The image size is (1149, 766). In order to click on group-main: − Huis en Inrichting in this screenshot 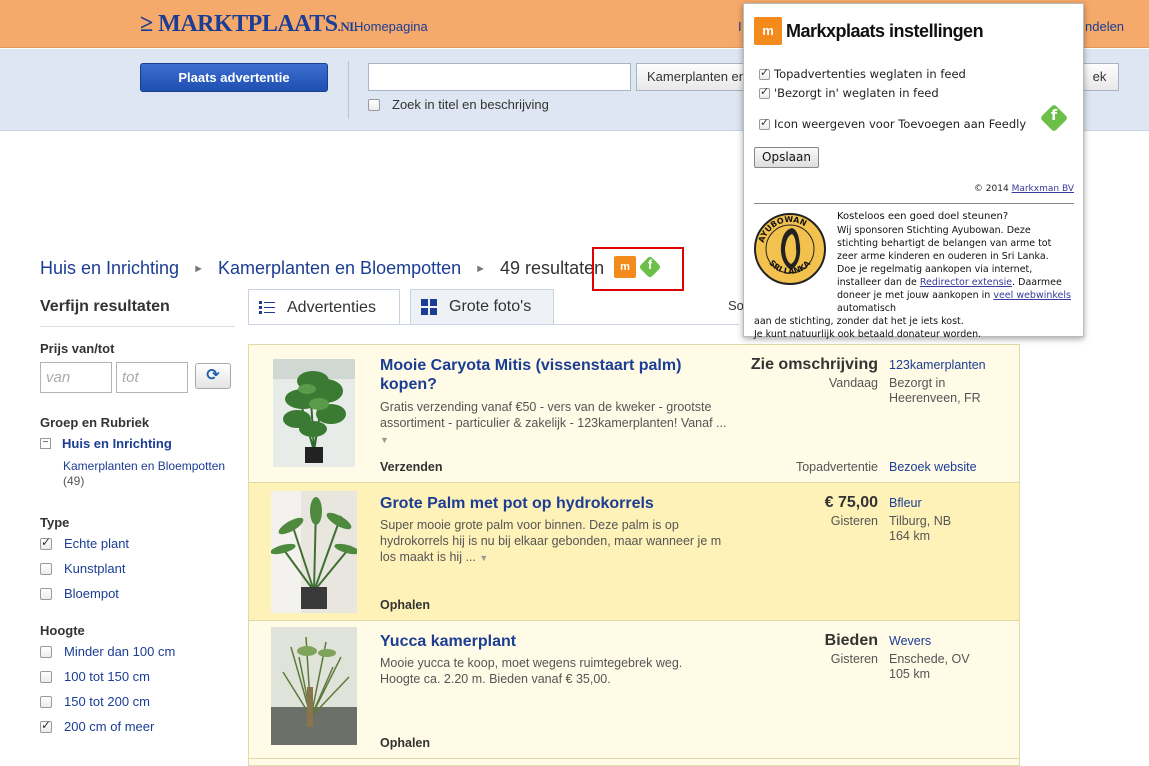, I will do `click(137, 443)`.